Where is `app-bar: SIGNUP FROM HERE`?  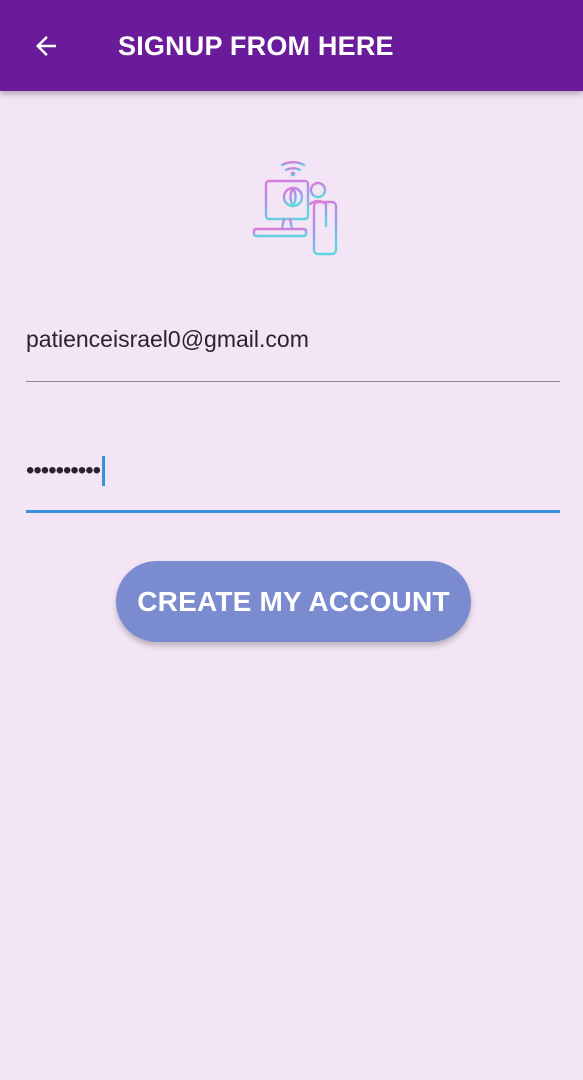 app-bar: SIGNUP FROM HERE is located at coordinates (291, 45).